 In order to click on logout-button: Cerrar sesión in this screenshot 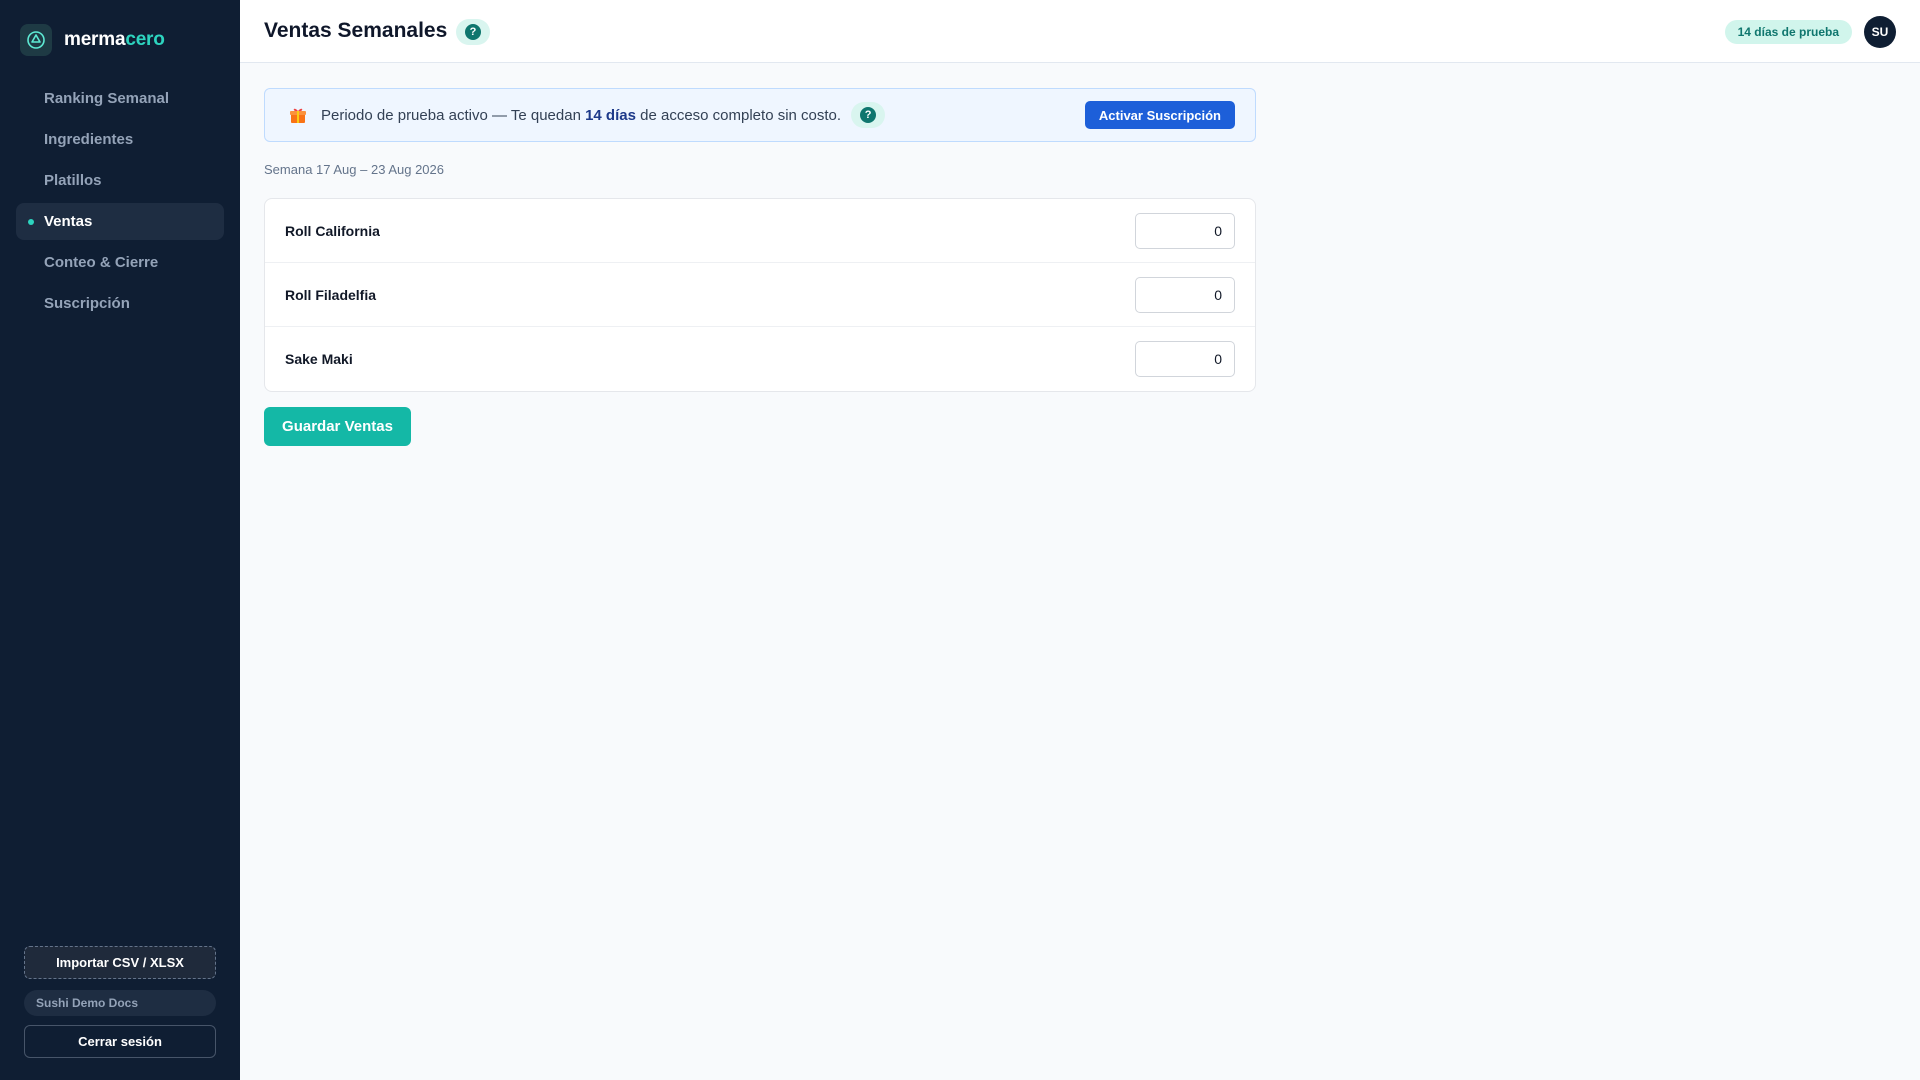, I will do `click(120, 1041)`.